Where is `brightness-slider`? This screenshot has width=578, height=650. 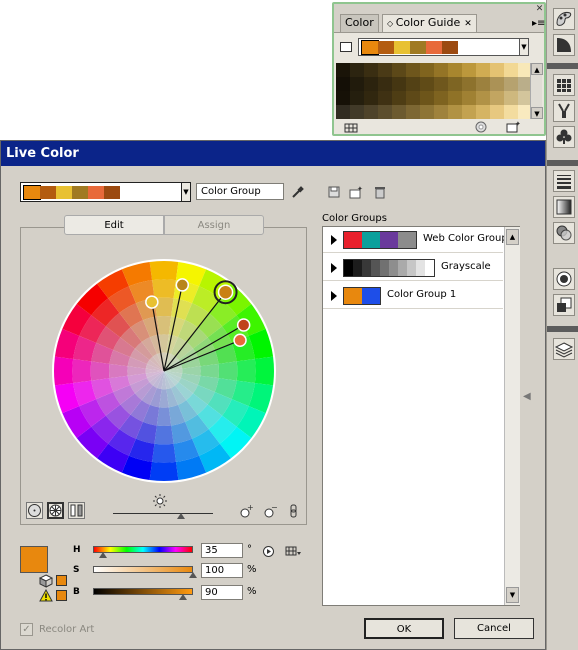 brightness-slider is located at coordinates (163, 513).